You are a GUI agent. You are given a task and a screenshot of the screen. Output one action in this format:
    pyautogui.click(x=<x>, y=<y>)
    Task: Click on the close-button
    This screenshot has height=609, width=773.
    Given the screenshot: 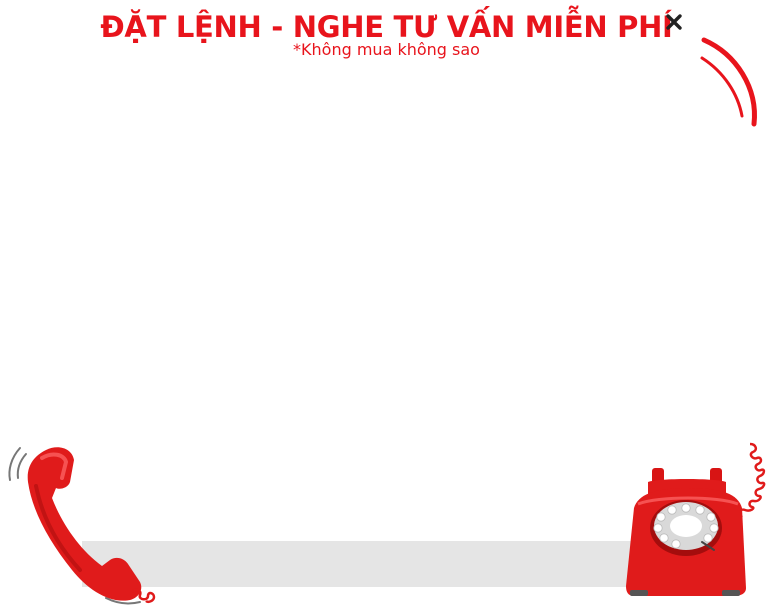 What is the action you would take?
    pyautogui.click(x=674, y=22)
    